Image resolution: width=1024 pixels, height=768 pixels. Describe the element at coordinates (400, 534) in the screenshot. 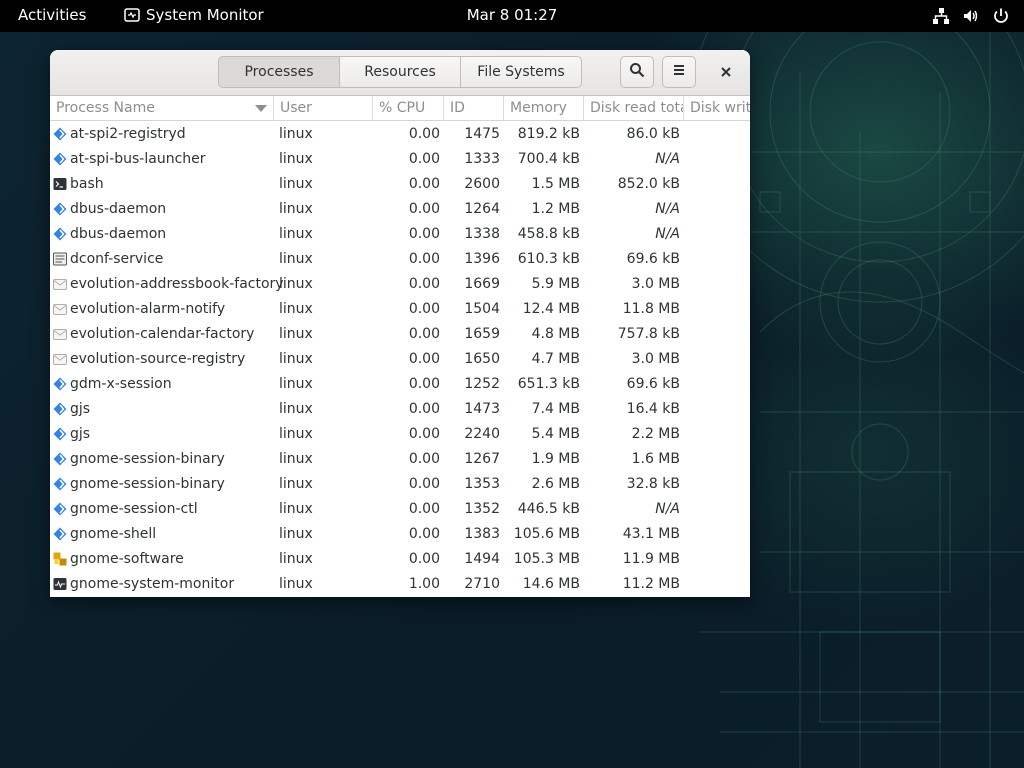

I see `table-row: gnome-shell linux 0.00 1383 105.6 MB 43.1 MB` at that location.